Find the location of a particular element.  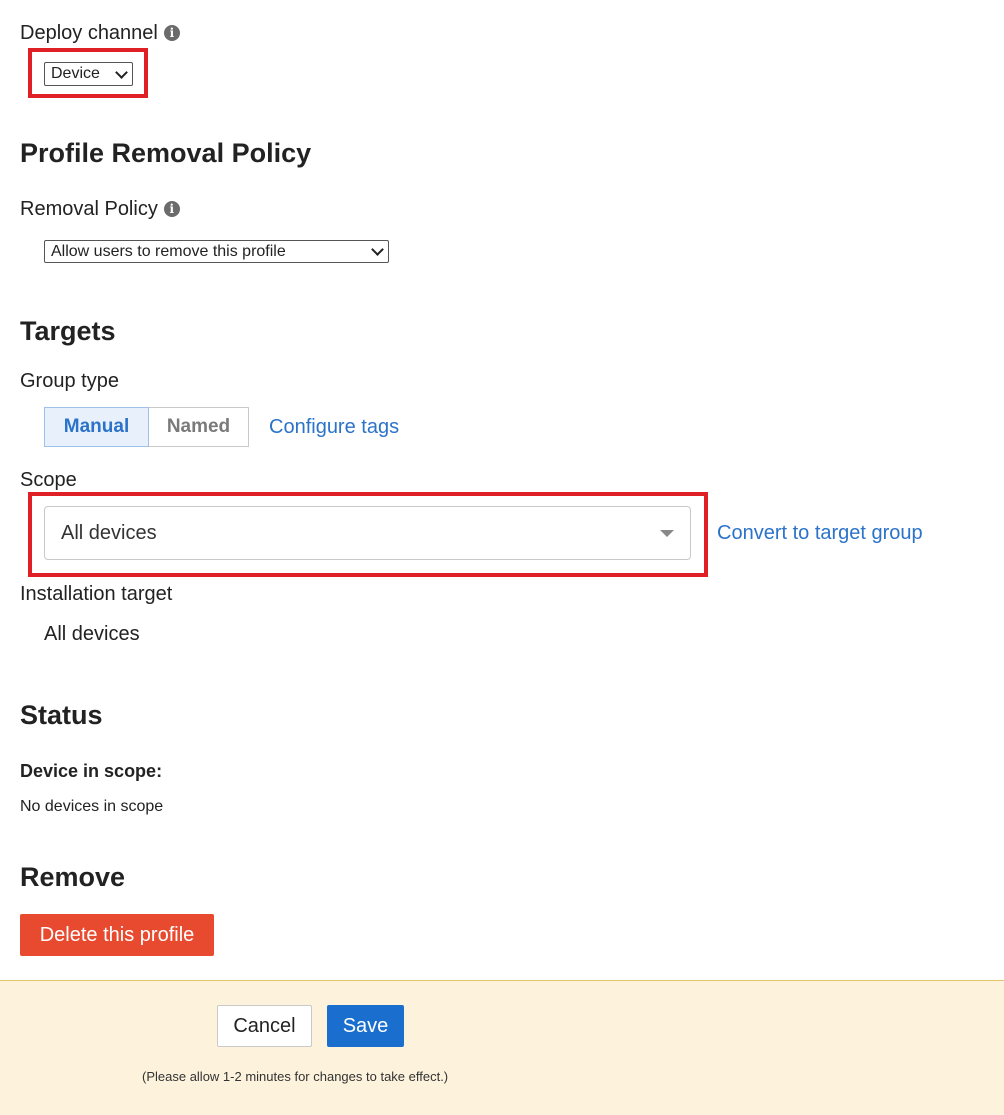

scope-select: All devices is located at coordinates (367, 533).